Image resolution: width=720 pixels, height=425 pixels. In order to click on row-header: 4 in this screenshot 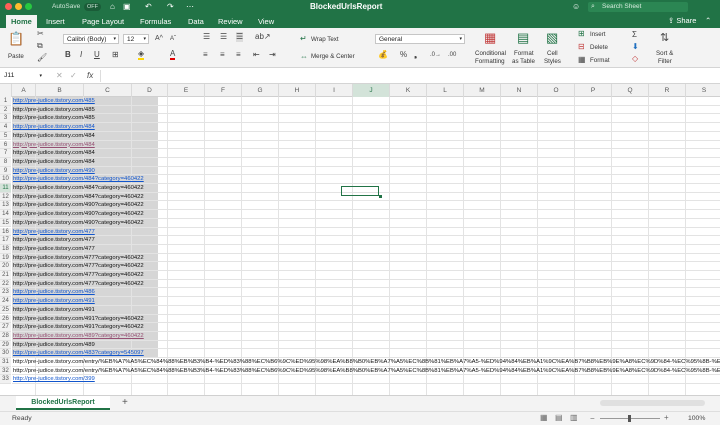, I will do `click(5, 127)`.